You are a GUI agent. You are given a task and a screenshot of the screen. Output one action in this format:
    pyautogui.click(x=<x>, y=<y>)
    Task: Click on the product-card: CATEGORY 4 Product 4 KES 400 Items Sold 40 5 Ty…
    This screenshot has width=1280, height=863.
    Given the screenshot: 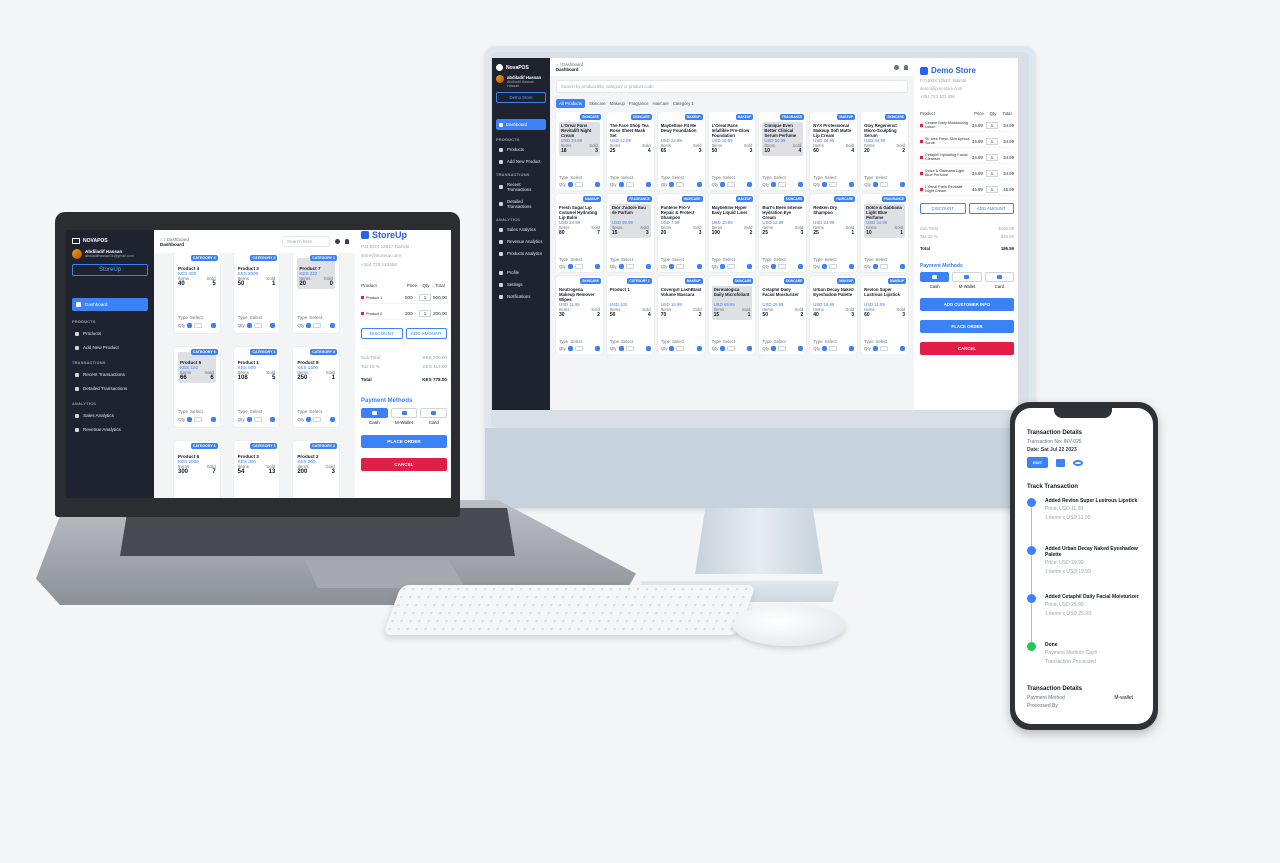 What is the action you would take?
    pyautogui.click(x=197, y=293)
    